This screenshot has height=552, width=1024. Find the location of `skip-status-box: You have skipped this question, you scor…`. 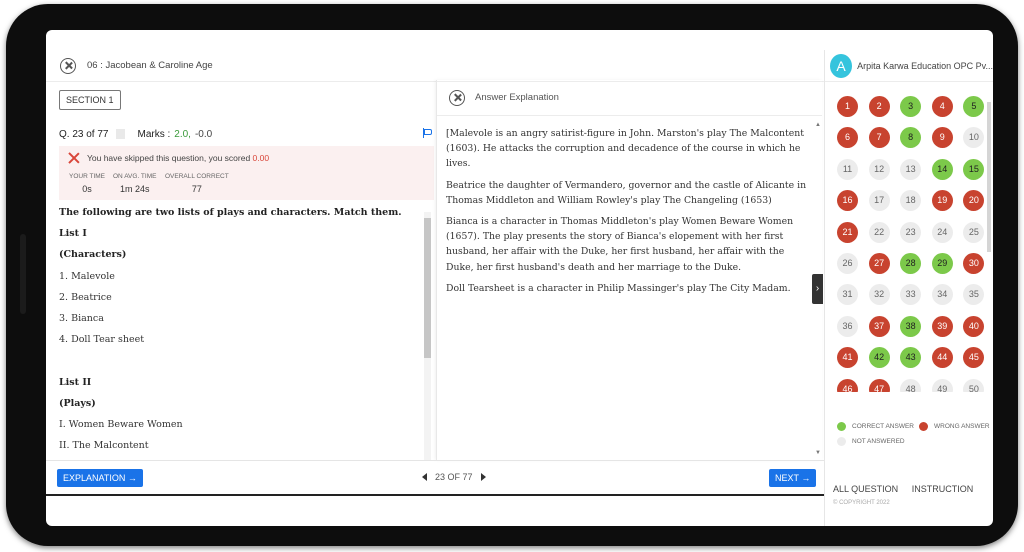

skip-status-box: You have skipped this question, you scor… is located at coordinates (246, 173).